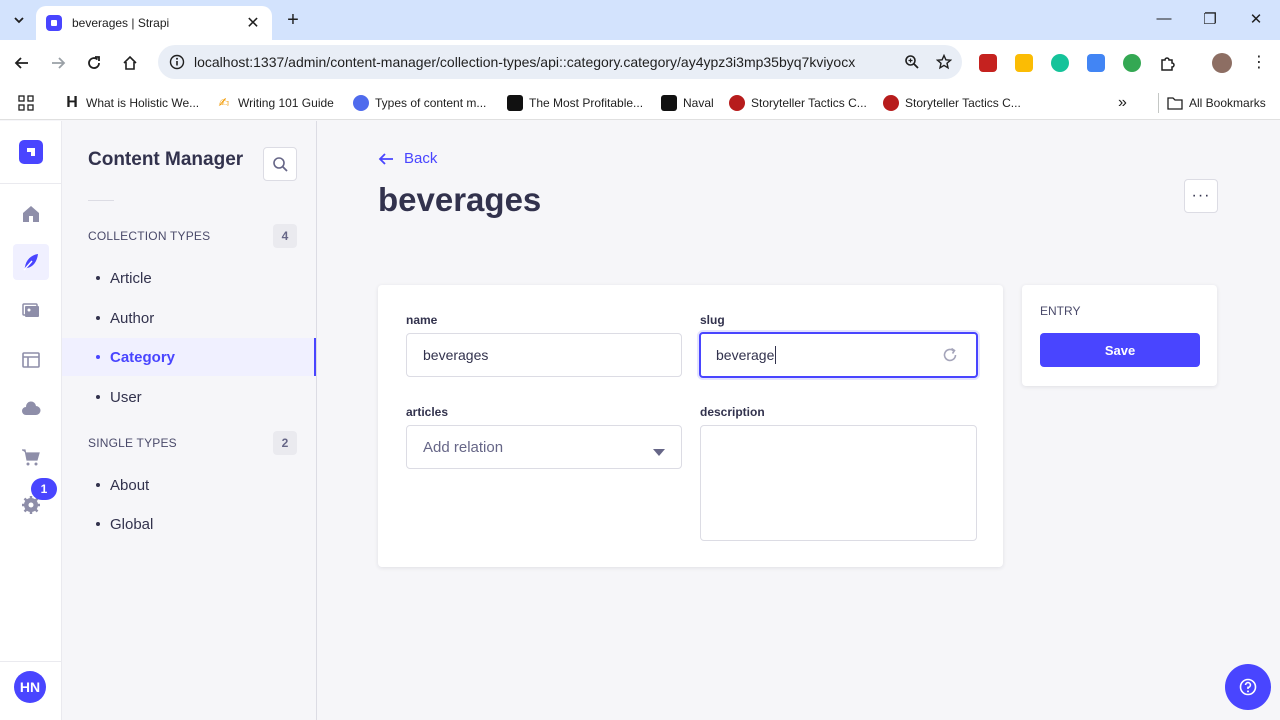 The width and height of the screenshot is (1280, 720). I want to click on help-button, so click(1248, 687).